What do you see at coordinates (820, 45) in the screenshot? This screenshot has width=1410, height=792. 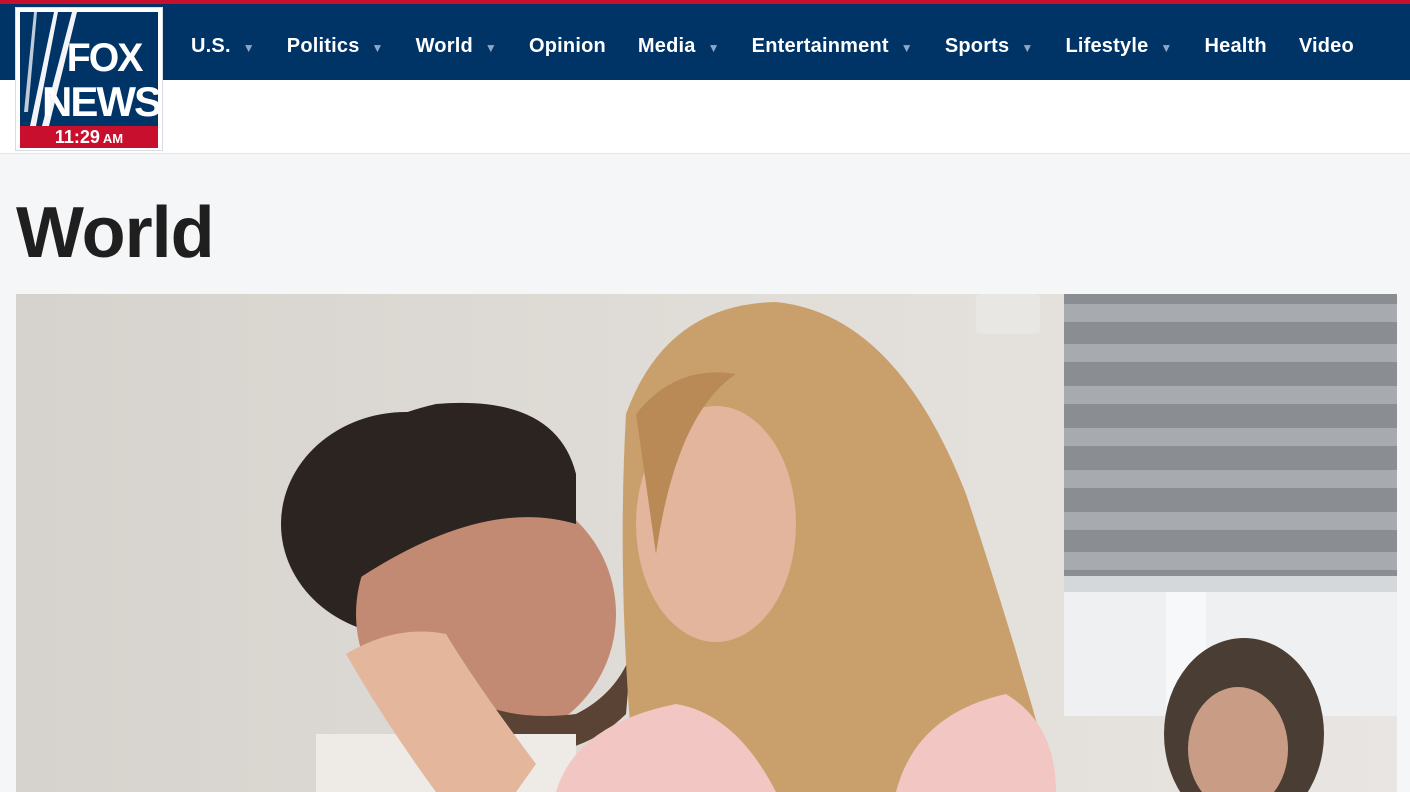 I see `nav-label: Entertainment` at bounding box center [820, 45].